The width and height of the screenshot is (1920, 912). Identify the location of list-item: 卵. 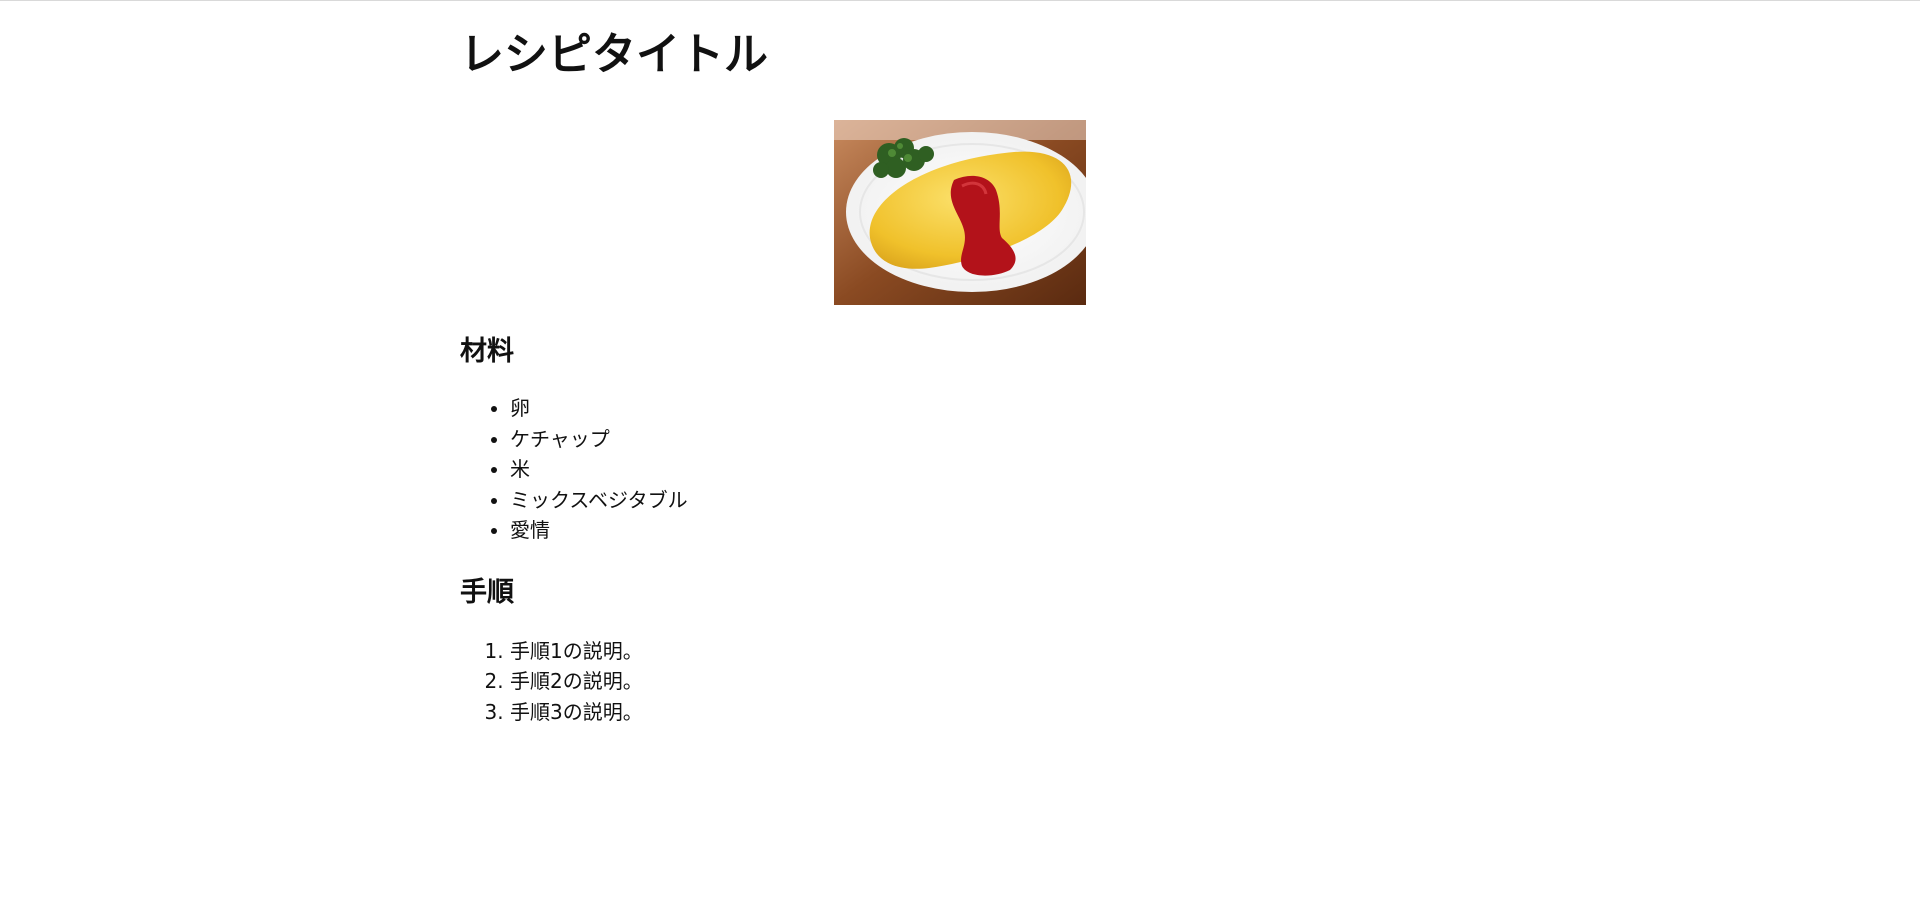
(985, 408).